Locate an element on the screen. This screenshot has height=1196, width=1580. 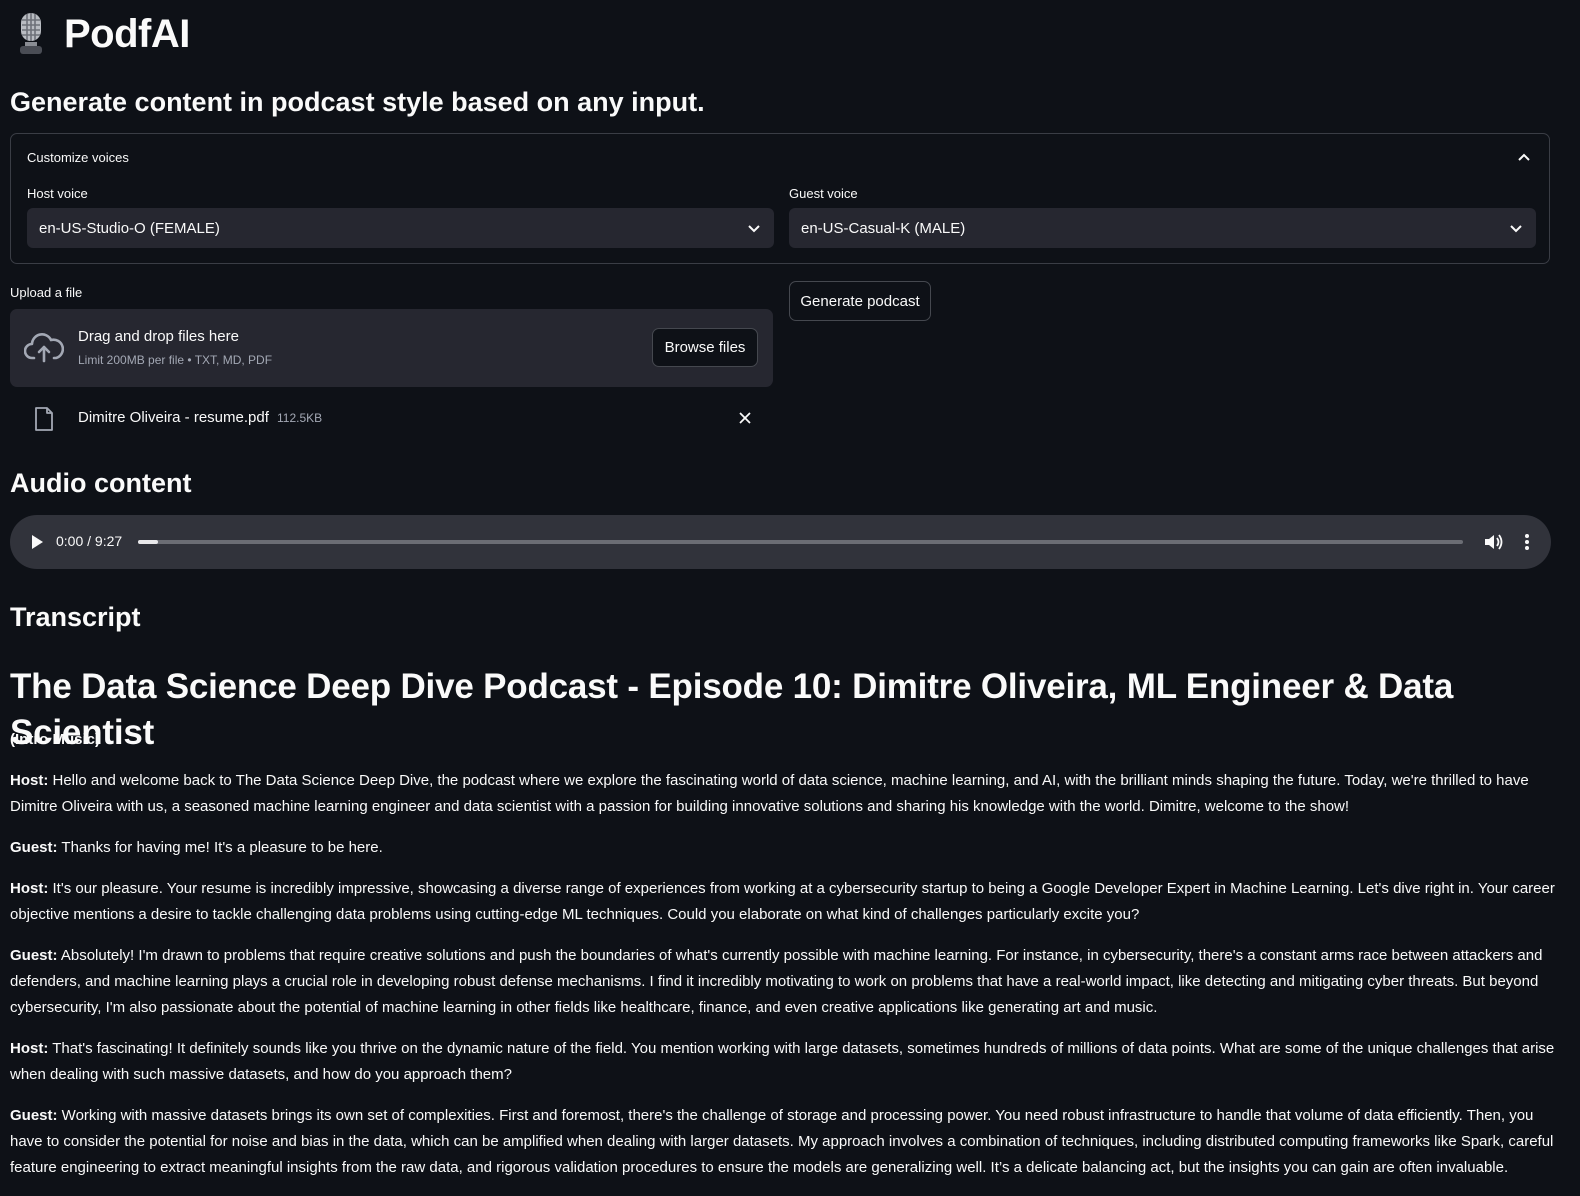
audio-player: 0:00 / 9:27 is located at coordinates (780, 542).